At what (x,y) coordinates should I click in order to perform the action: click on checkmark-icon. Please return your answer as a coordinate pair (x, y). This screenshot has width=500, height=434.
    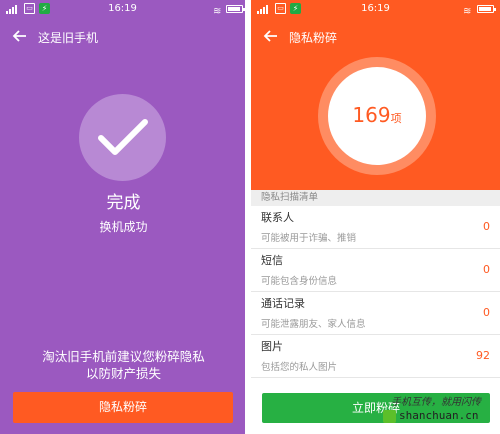
    Looking at the image, I should click on (123, 137).